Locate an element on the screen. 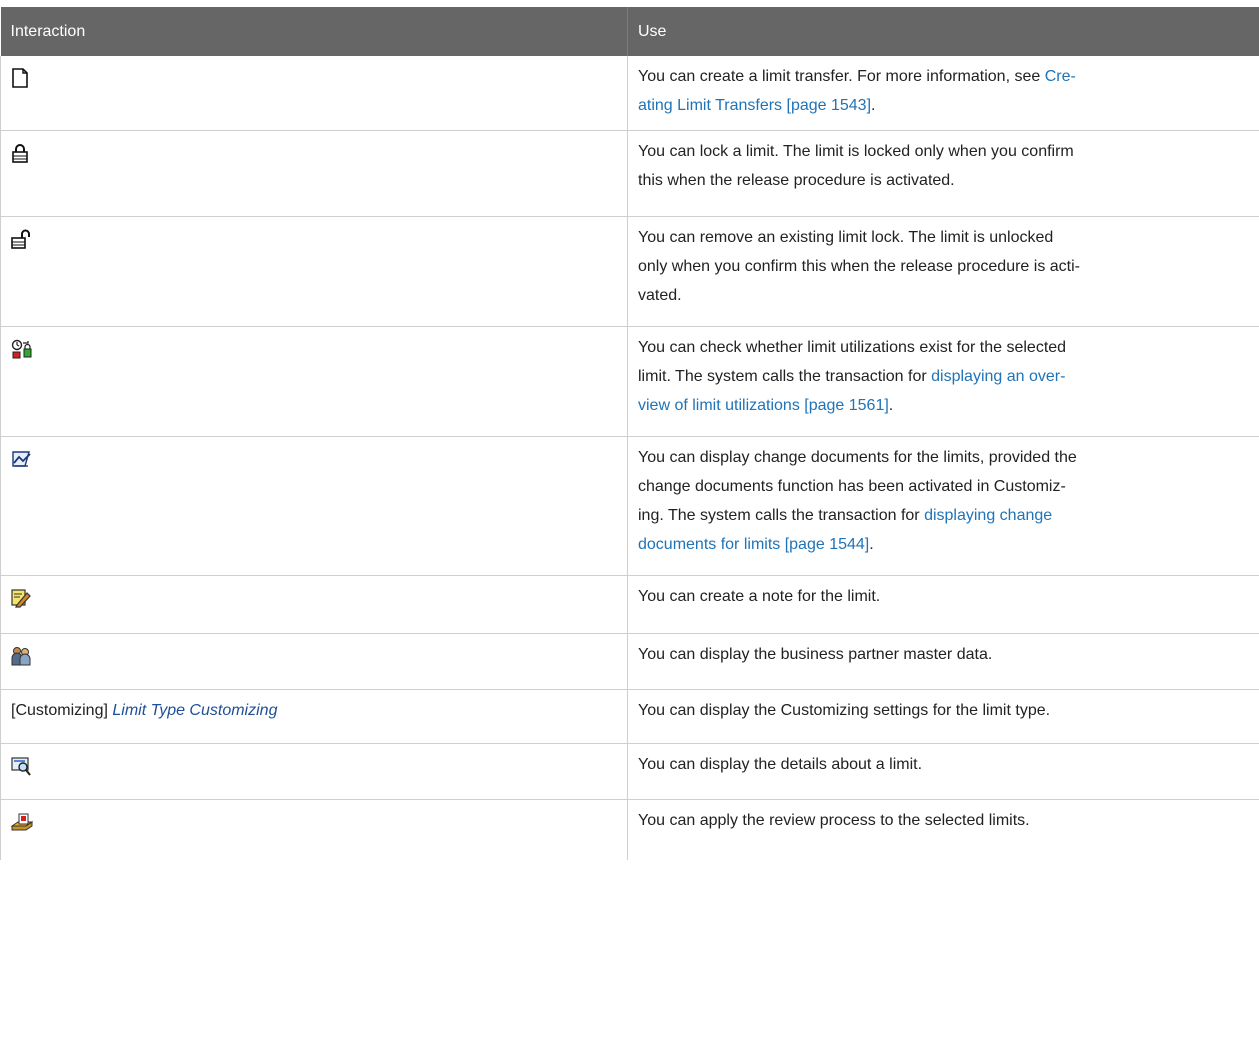 Image resolution: width=1259 pixels, height=1059 pixels. interaction-cell: [Customizing] Limit Type Customizing is located at coordinates (314, 716).